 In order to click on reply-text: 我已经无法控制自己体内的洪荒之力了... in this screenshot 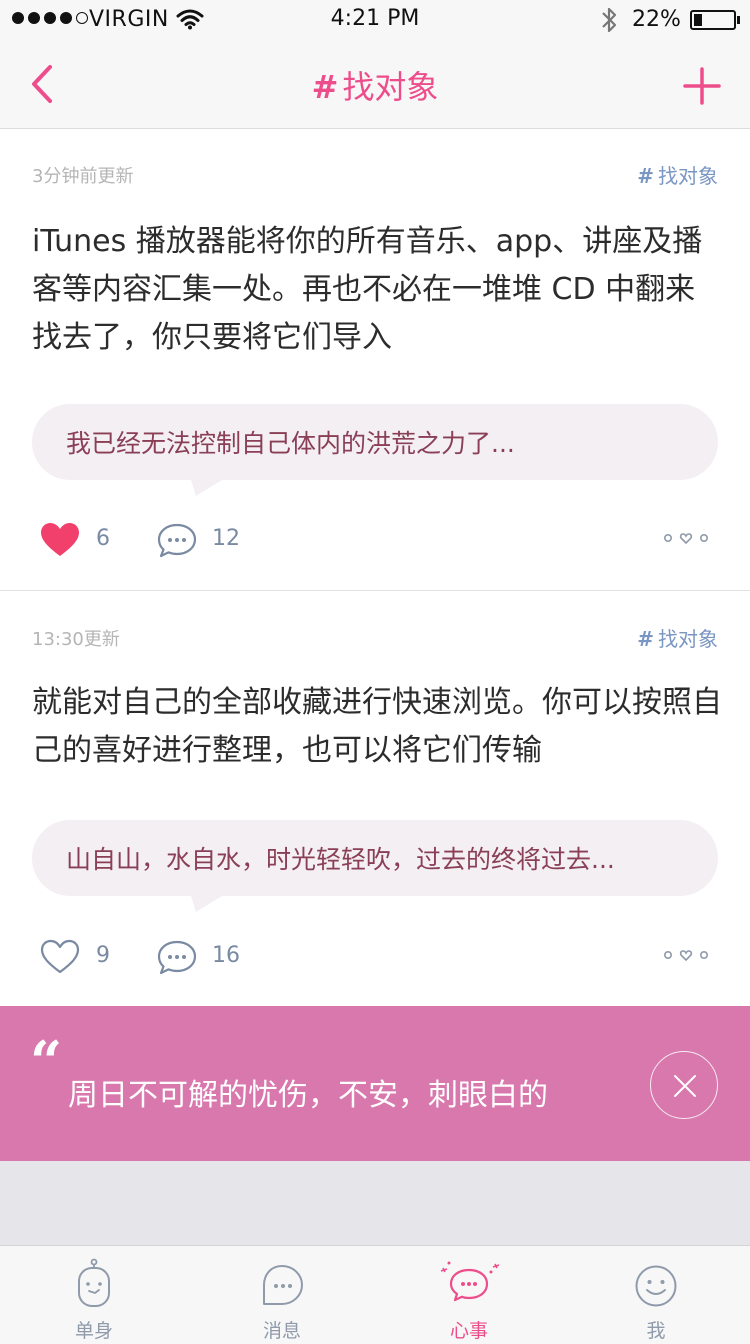, I will do `click(290, 443)`.